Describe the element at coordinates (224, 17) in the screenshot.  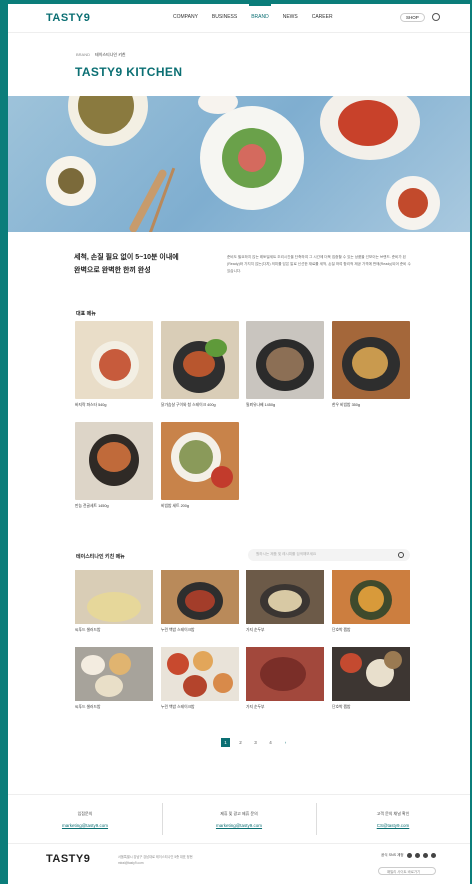
I see `nav-business: BUSINESS` at that location.